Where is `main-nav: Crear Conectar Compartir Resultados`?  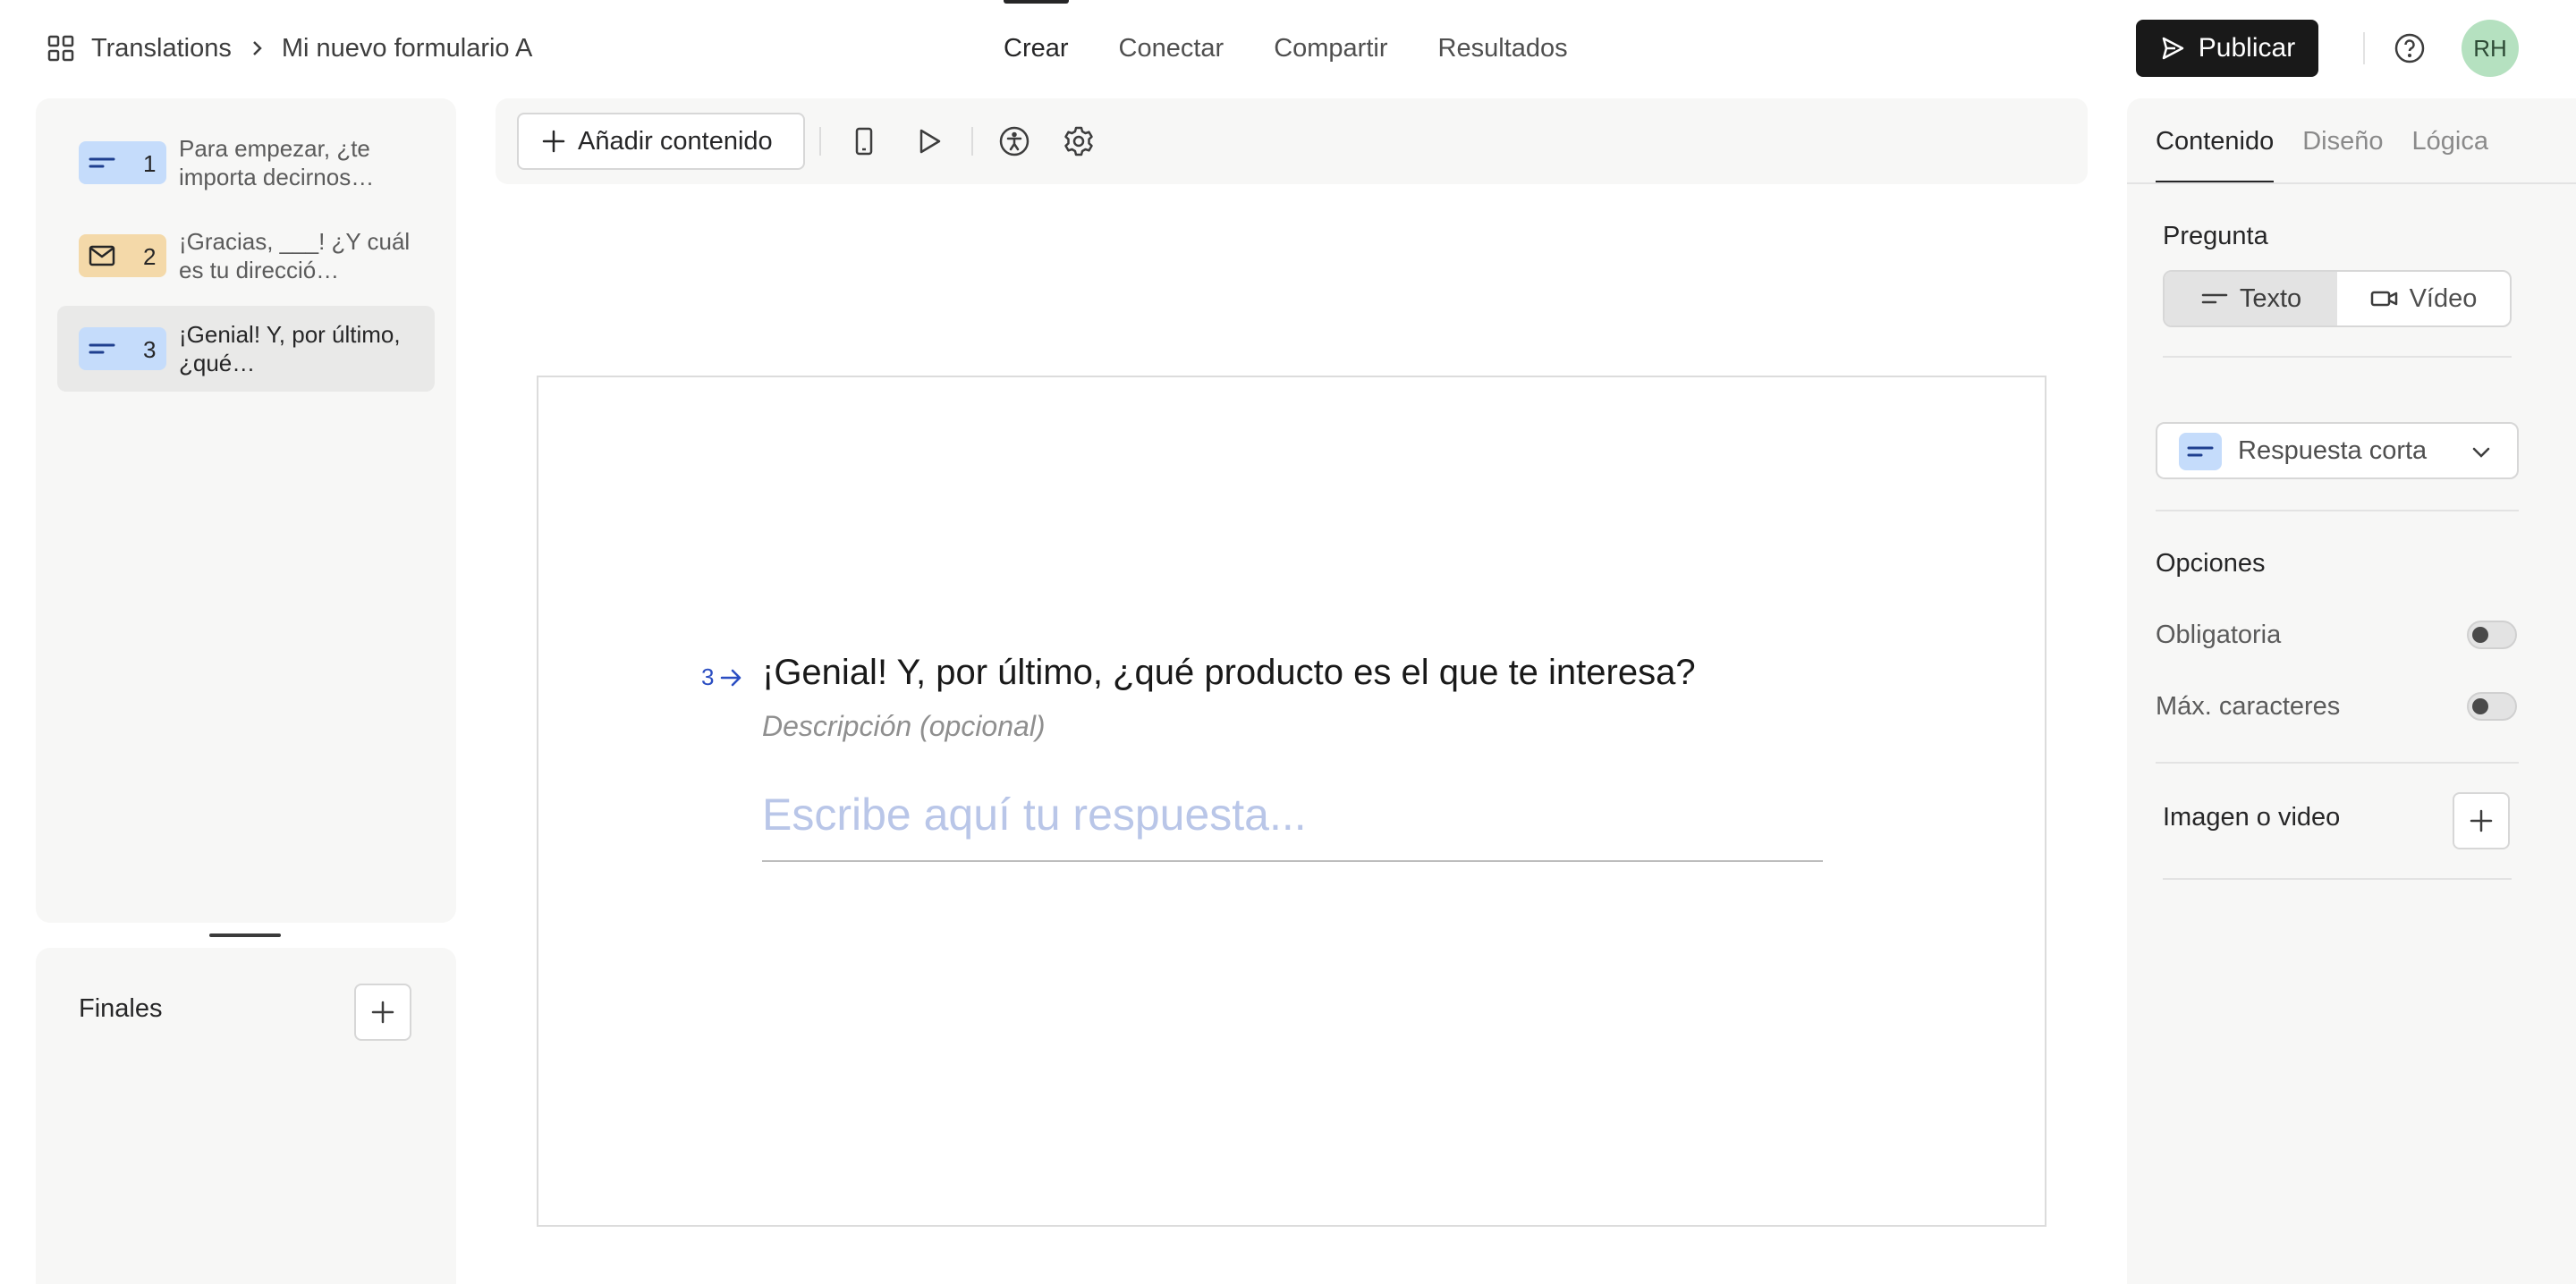
main-nav: Crear Conectar Compartir Resultados is located at coordinates (1311, 49).